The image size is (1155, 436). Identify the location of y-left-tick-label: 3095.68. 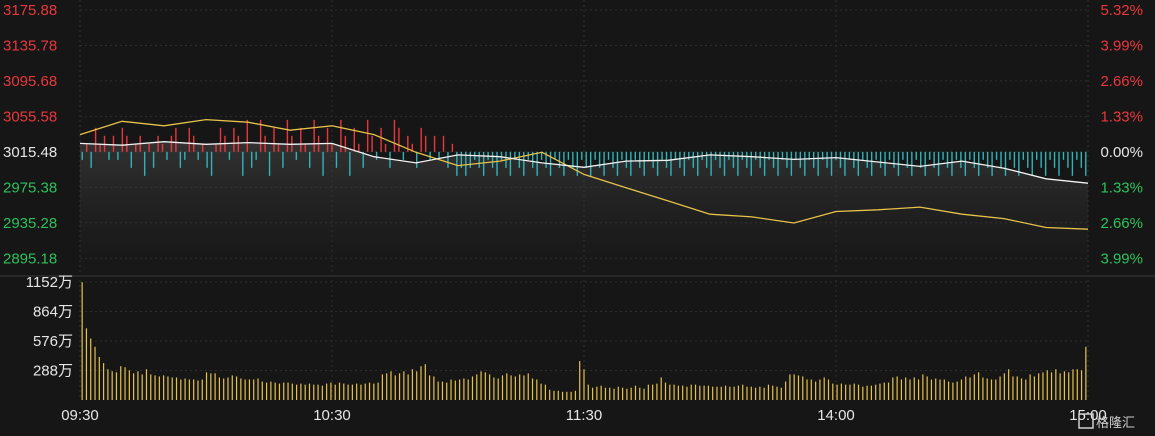
(30, 81).